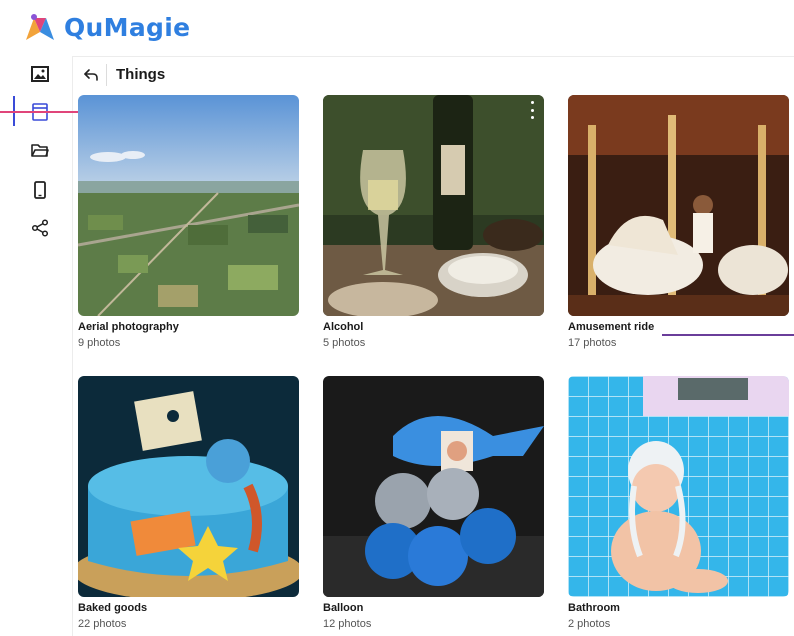  I want to click on sidebar, so click(36, 346).